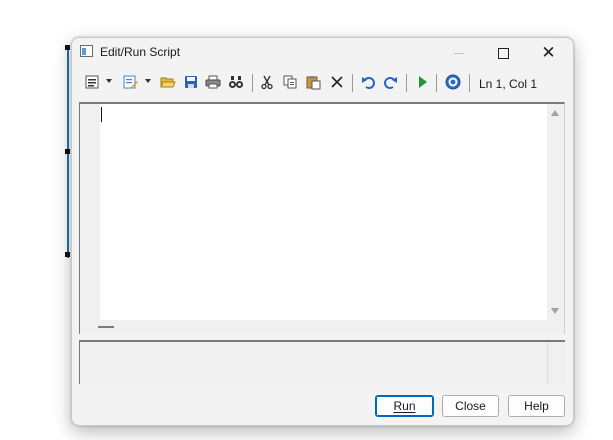  What do you see at coordinates (101, 114) in the screenshot?
I see `text-cursor` at bounding box center [101, 114].